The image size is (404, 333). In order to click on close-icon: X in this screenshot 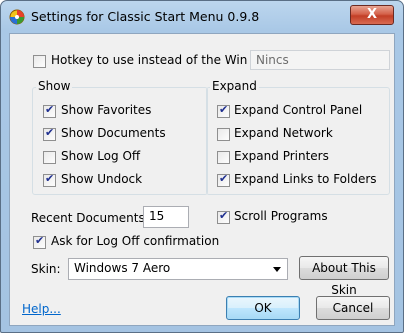, I will do `click(372, 14)`.